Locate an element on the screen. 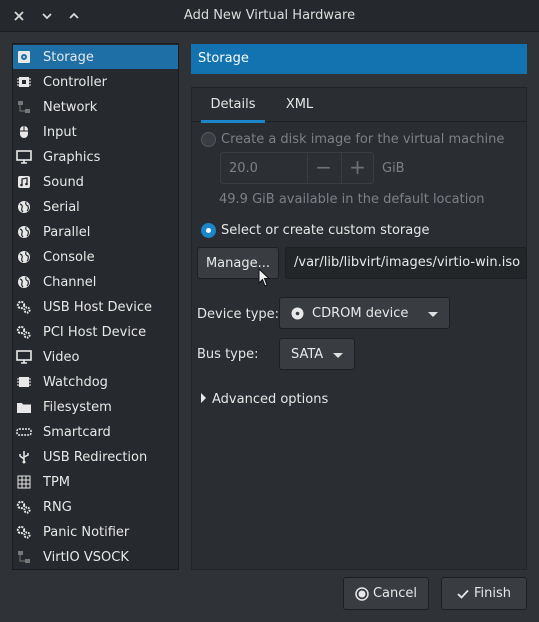  tab-details: Details is located at coordinates (233, 105).